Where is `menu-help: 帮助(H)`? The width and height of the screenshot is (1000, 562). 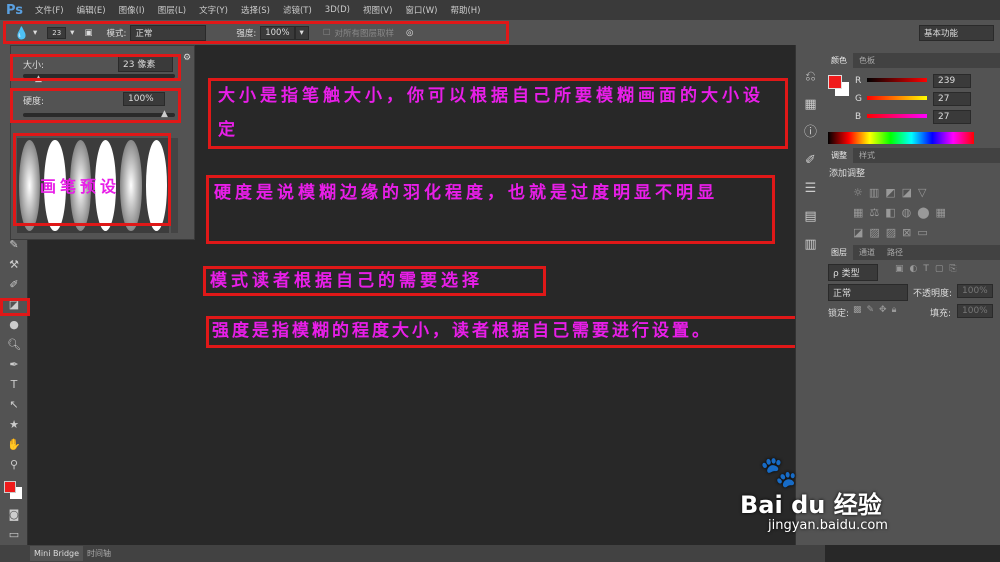 menu-help: 帮助(H) is located at coordinates (465, 10).